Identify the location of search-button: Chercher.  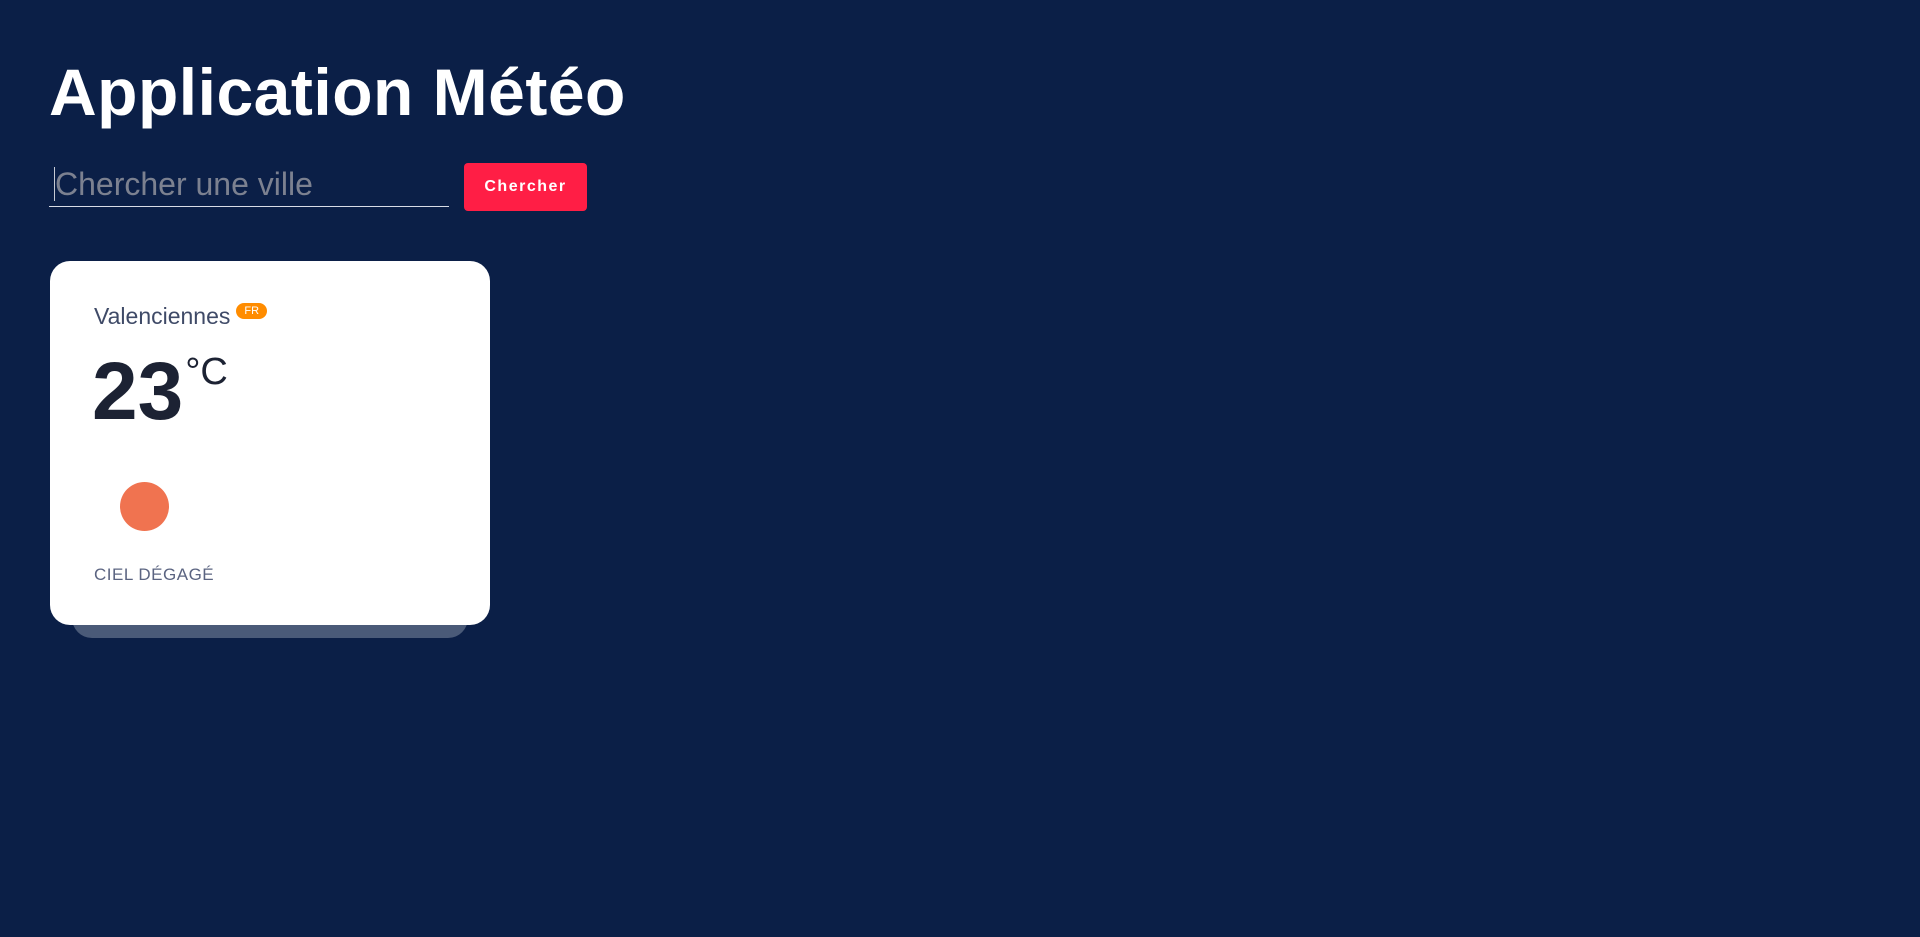
(525, 187).